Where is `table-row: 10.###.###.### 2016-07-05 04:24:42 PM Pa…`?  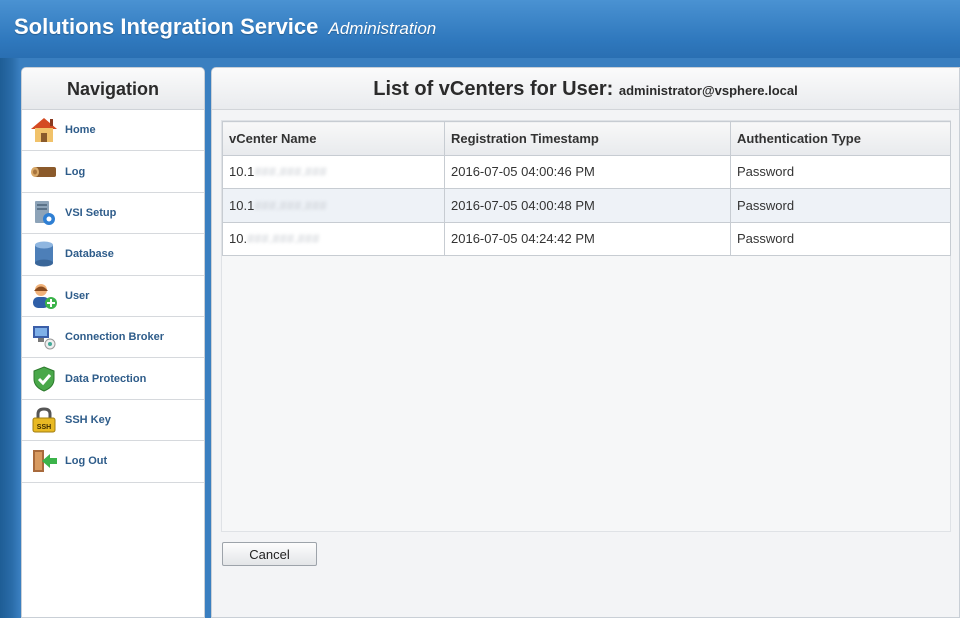
table-row: 10.###.###.### 2016-07-05 04:24:42 PM Pa… is located at coordinates (586, 238).